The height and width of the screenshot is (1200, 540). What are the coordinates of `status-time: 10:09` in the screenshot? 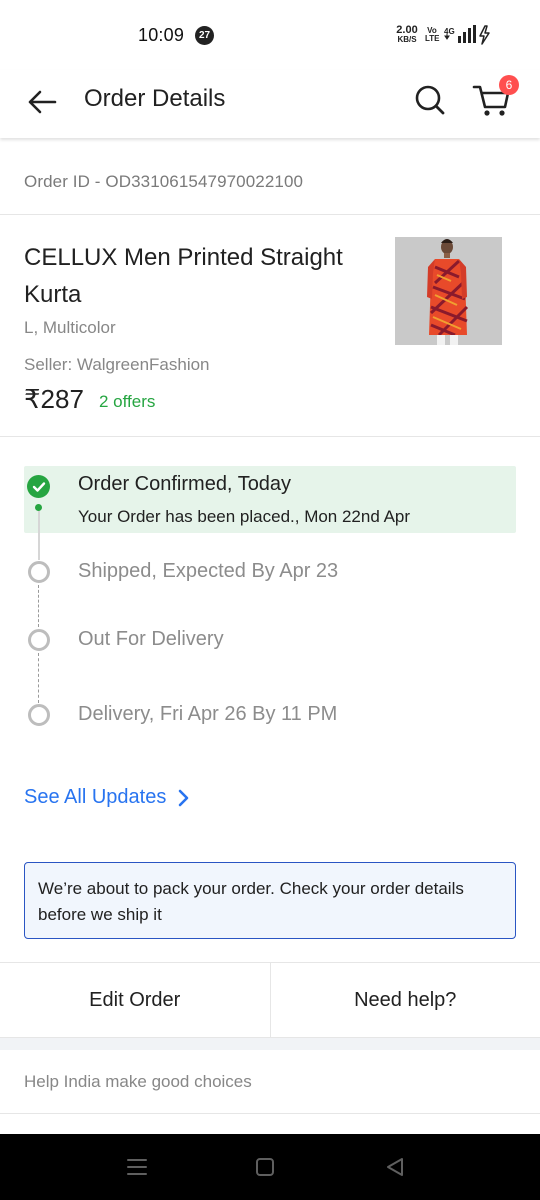 It's located at (161, 35).